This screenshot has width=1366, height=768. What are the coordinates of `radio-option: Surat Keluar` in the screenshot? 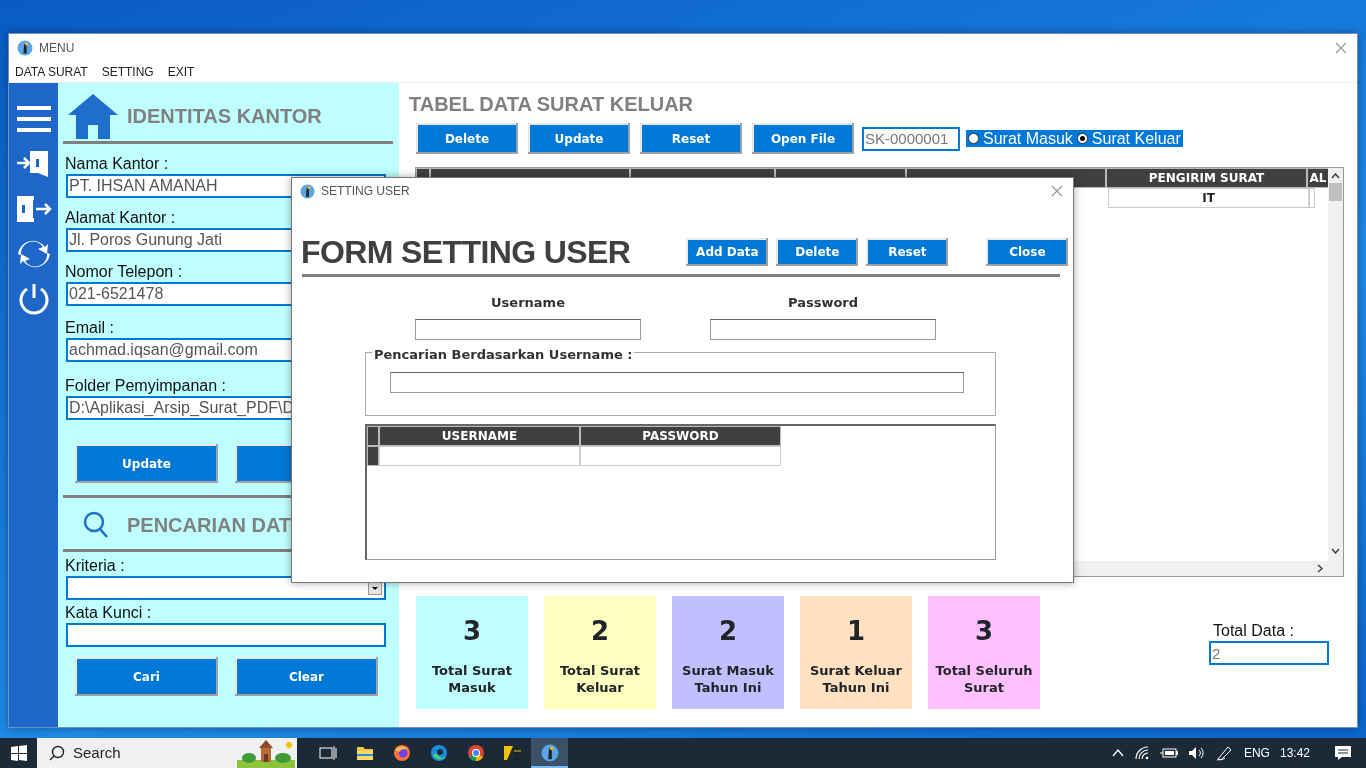 It's located at (1128, 138).